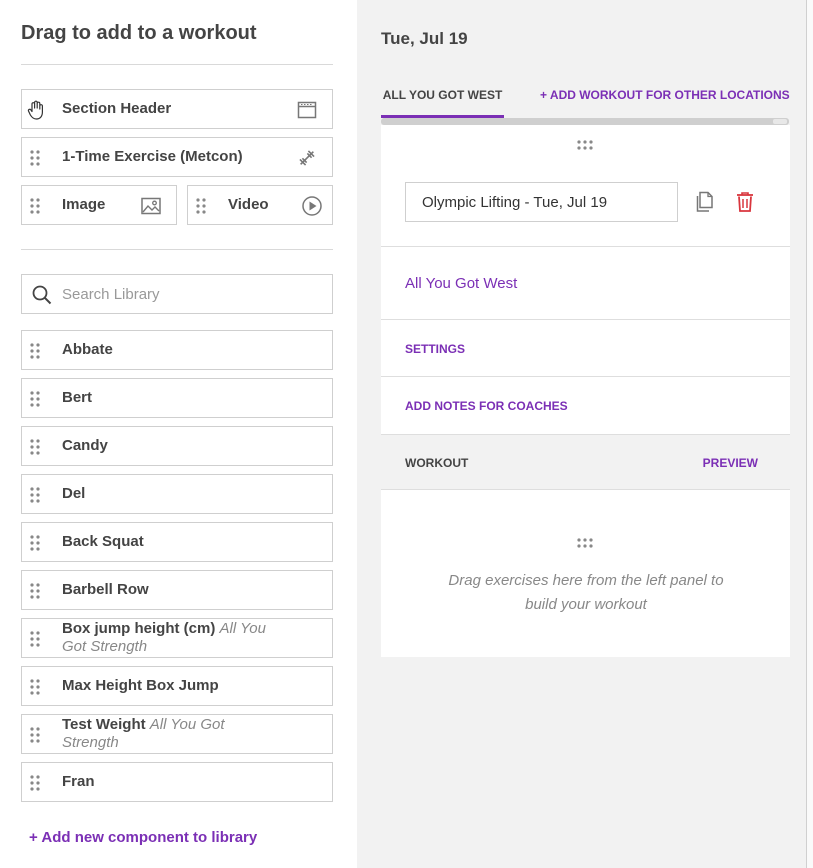 The image size is (813, 868). Describe the element at coordinates (307, 158) in the screenshot. I see `dumbbell-icon` at that location.